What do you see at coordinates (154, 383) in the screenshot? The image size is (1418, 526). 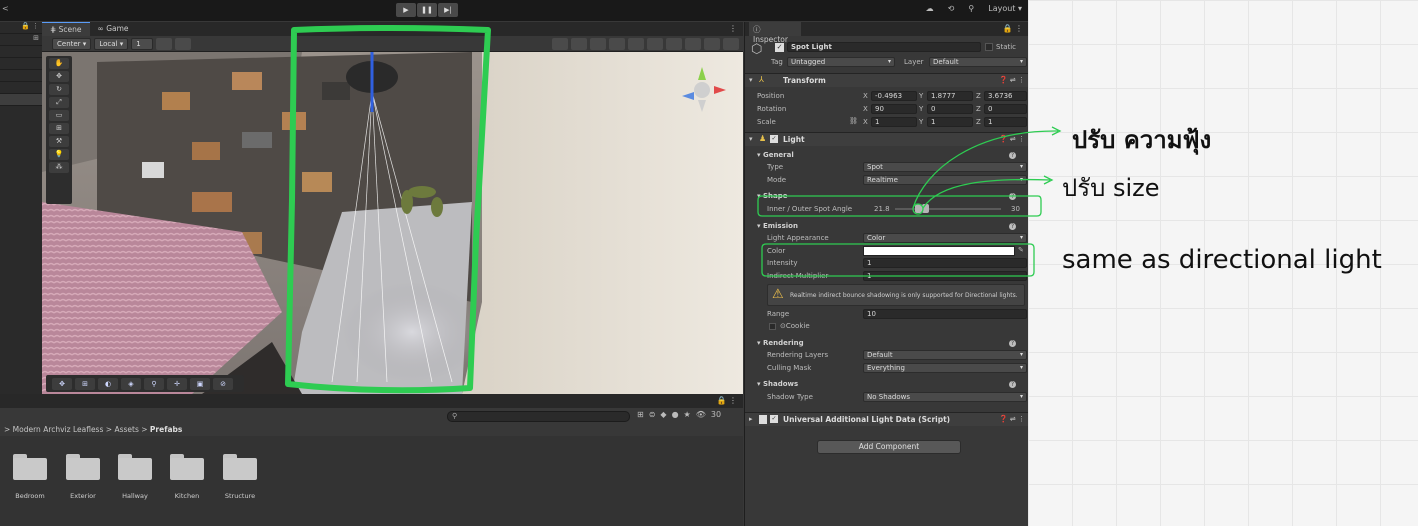 I see `zoom-icon: ⚲` at bounding box center [154, 383].